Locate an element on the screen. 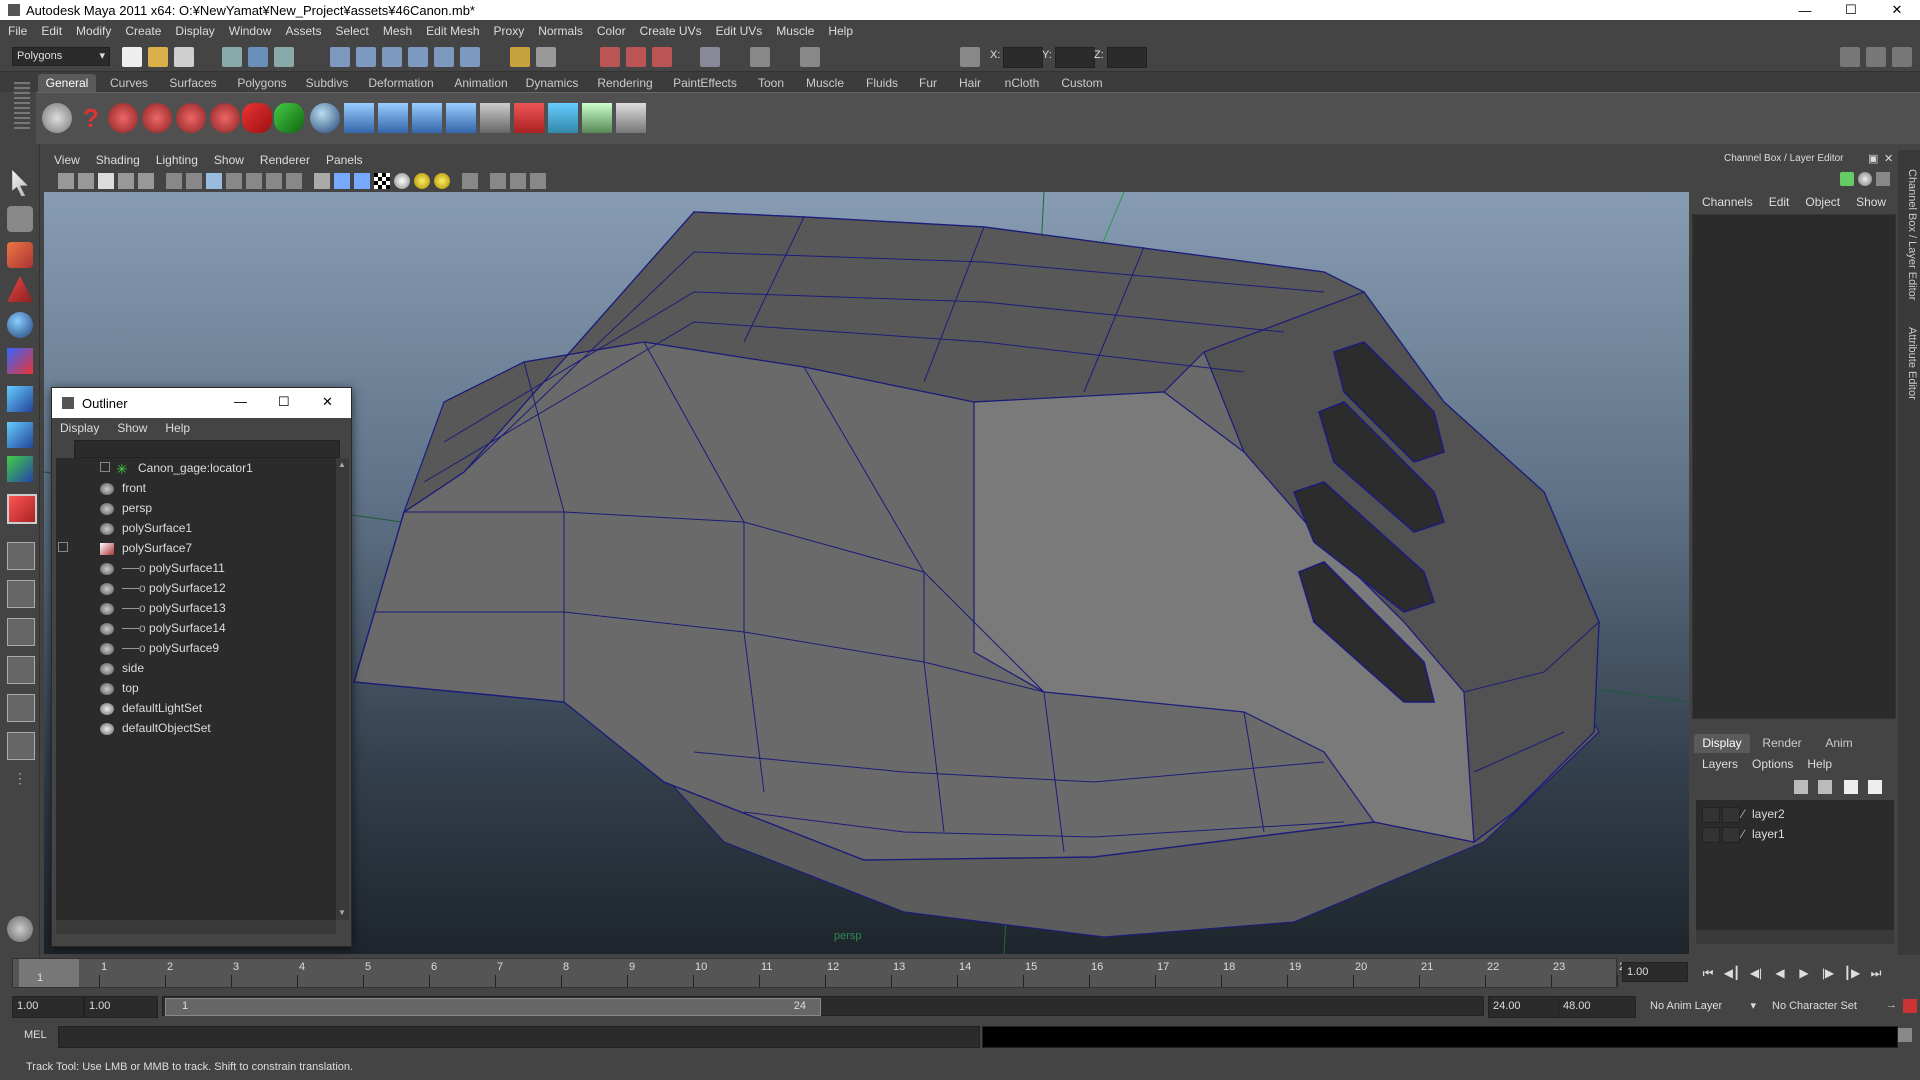 This screenshot has width=1920, height=1080. menu-normals: Normals is located at coordinates (560, 31).